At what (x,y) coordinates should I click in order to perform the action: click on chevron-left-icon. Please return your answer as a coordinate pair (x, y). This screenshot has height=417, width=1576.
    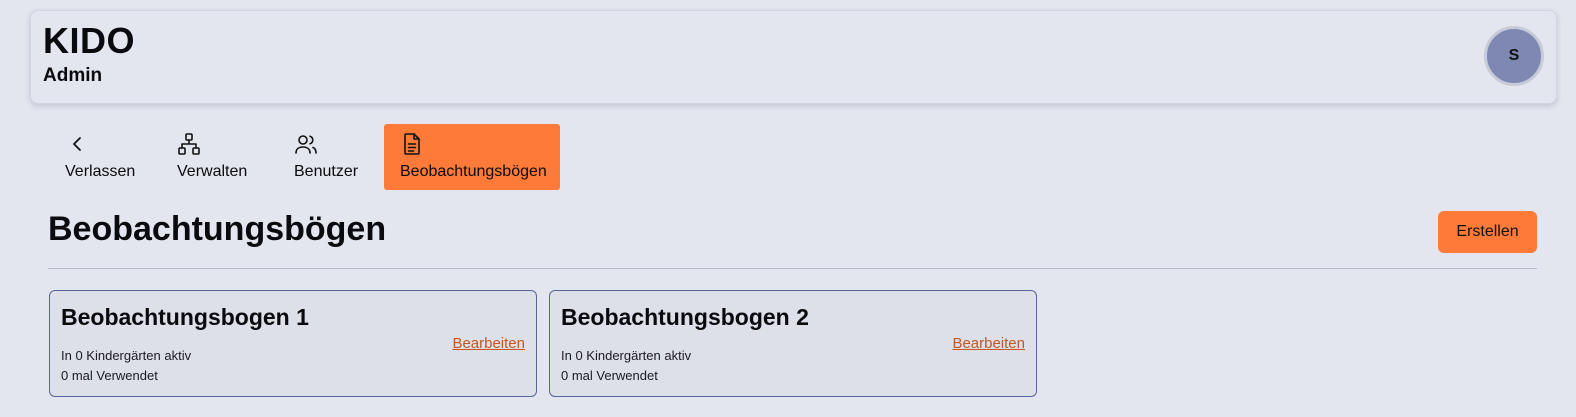
    Looking at the image, I should click on (77, 144).